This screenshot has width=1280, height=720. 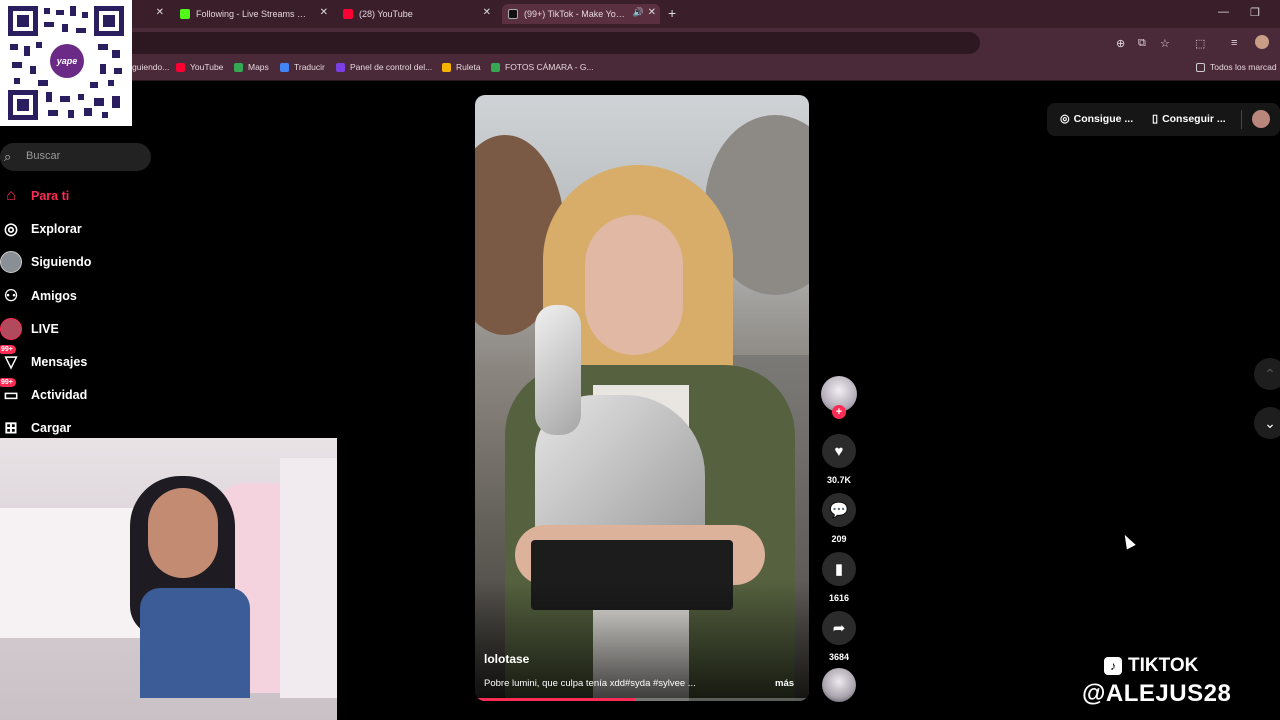 What do you see at coordinates (638, 12) in the screenshot?
I see `speaker-icon: 🔊` at bounding box center [638, 12].